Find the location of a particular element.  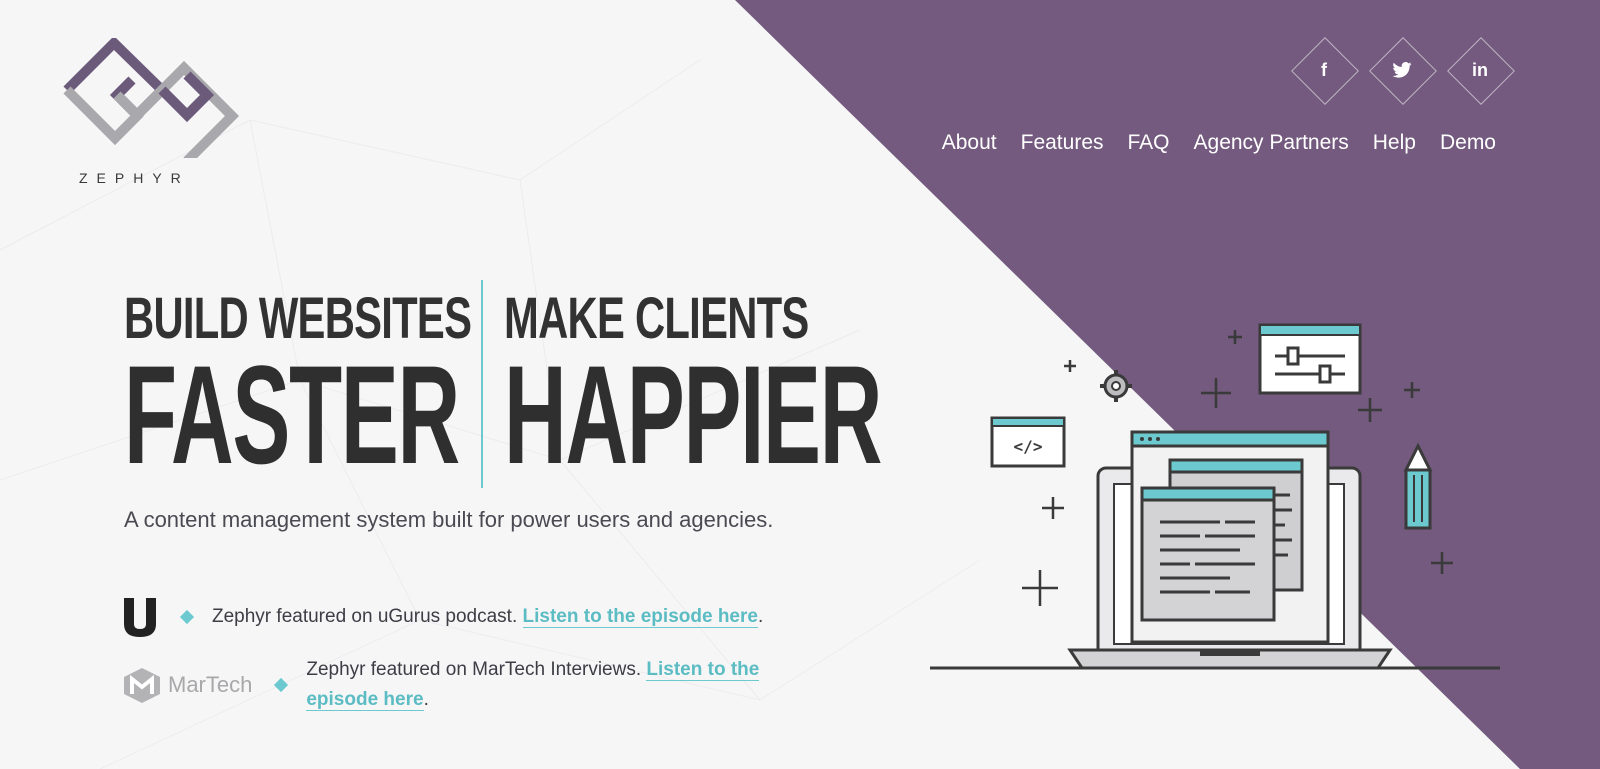

zephyr-logo-mark-icon is located at coordinates (151, 100).